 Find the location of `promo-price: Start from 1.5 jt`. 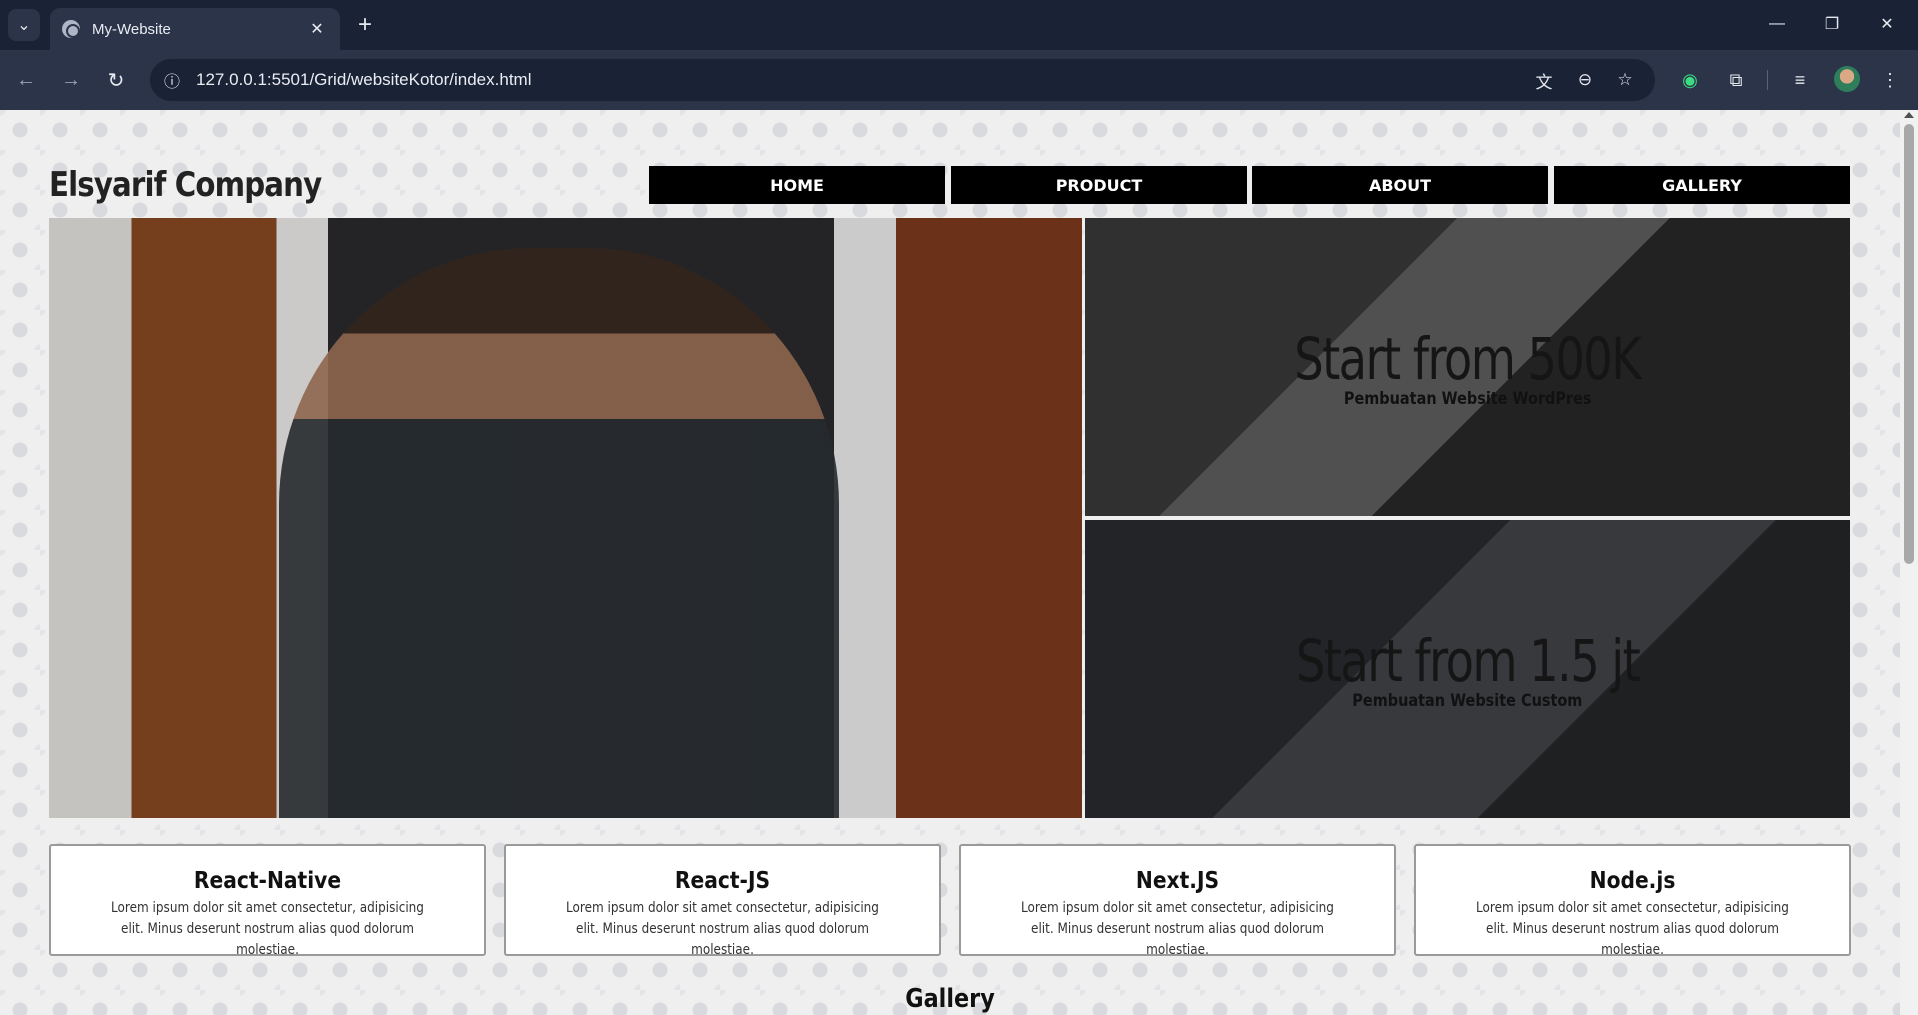

promo-price: Start from 1.5 jt is located at coordinates (1468, 661).